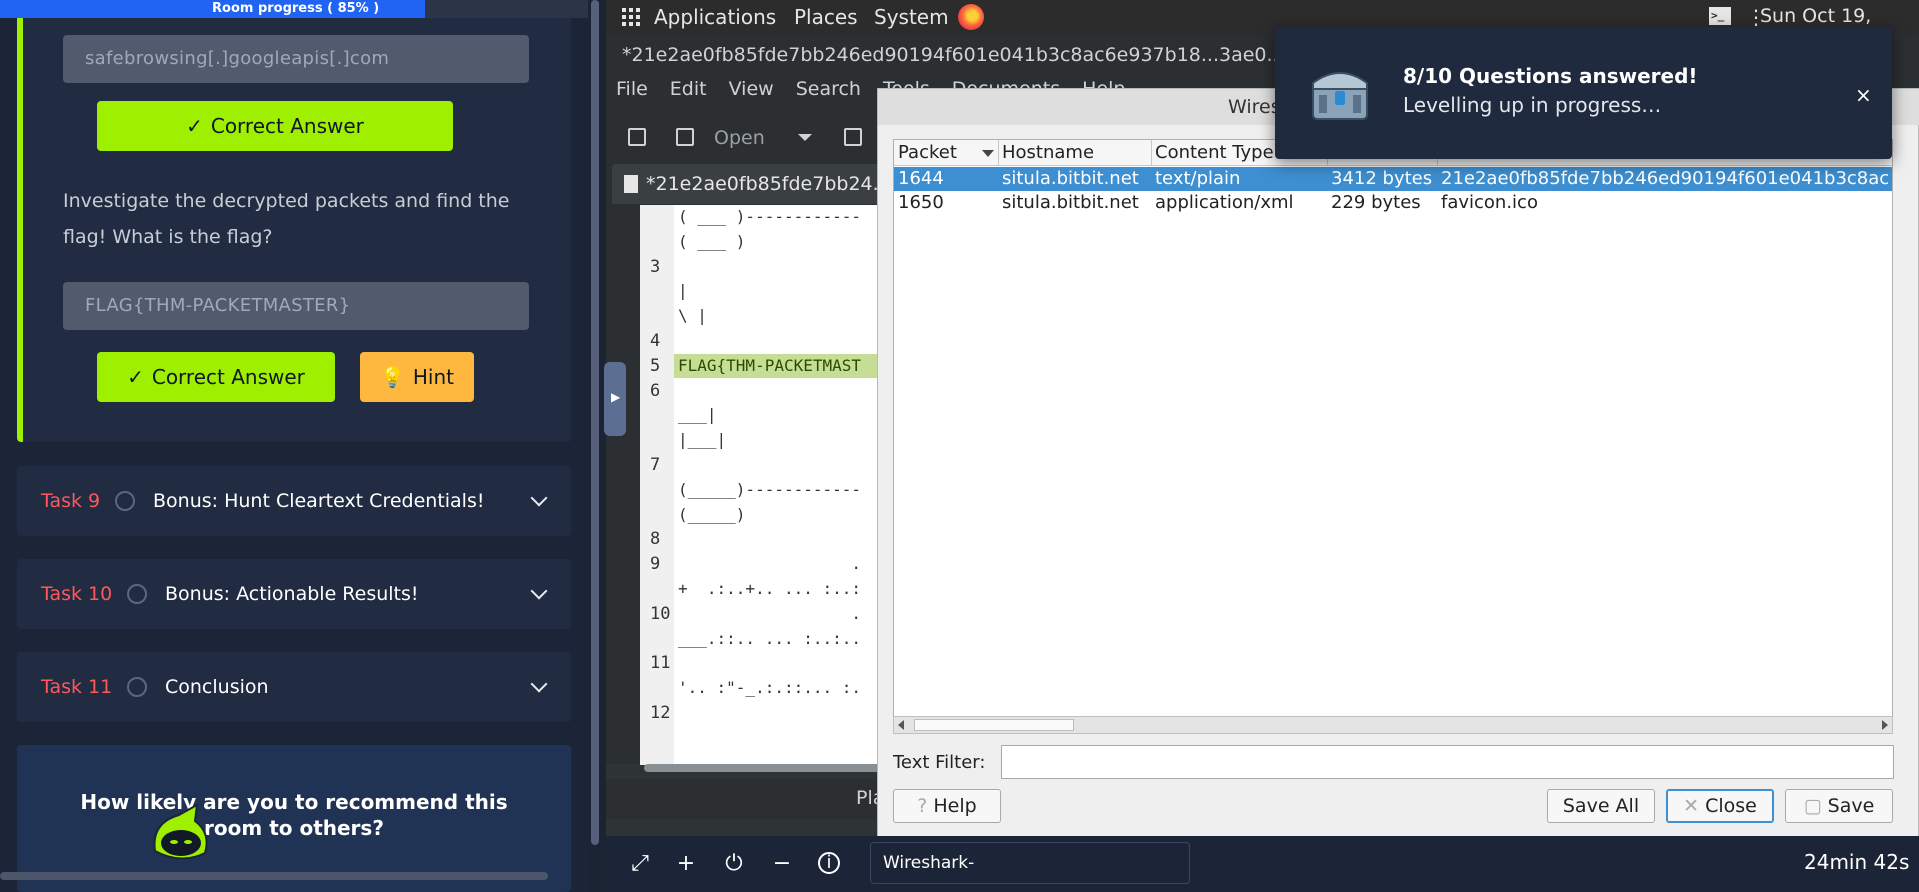 This screenshot has width=1919, height=892. I want to click on text-filter-input, so click(1447, 762).